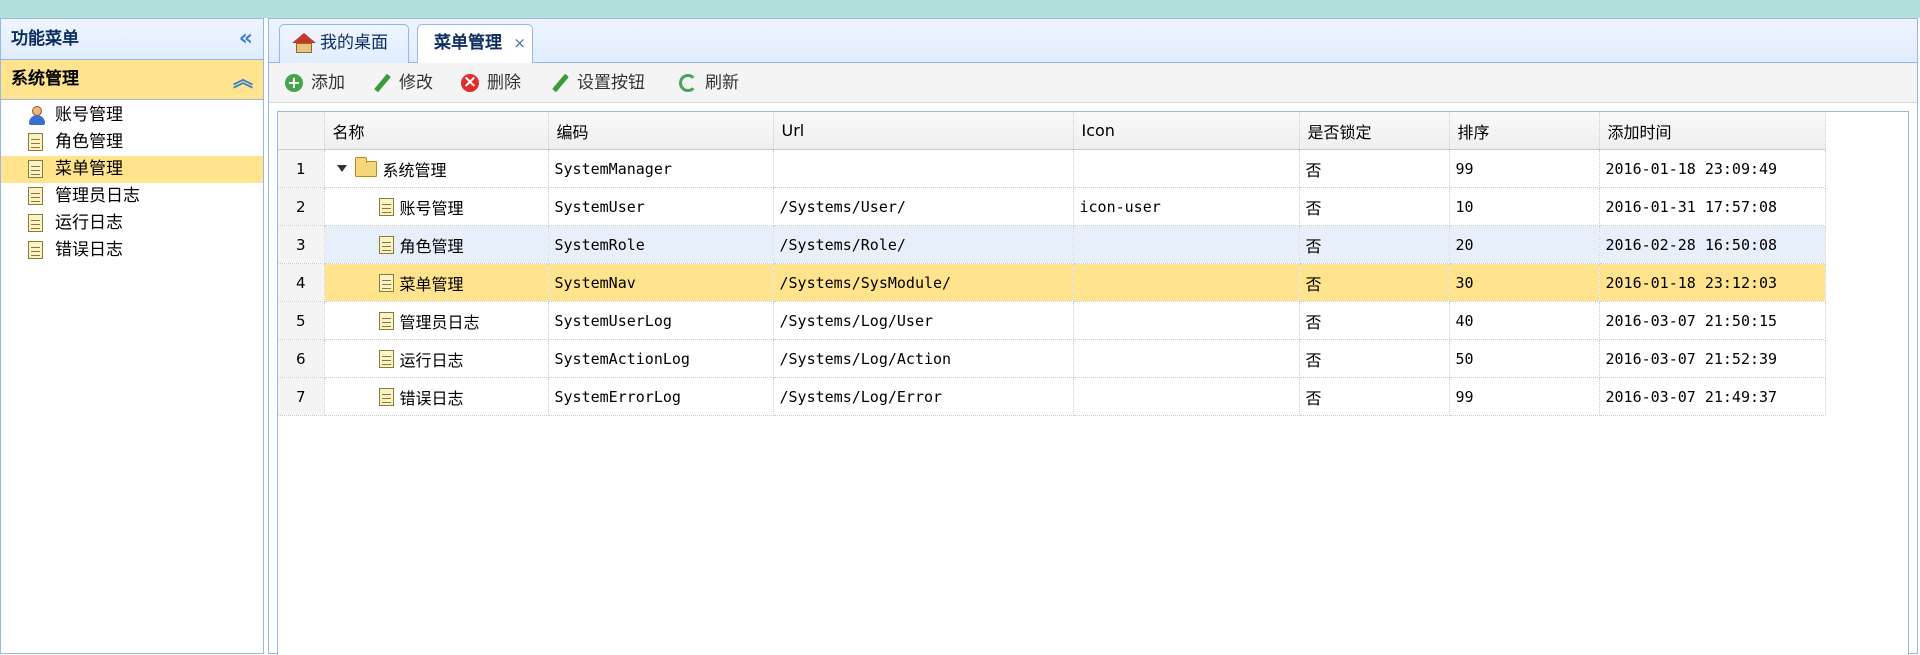  I want to click on tab-desktop: 我的桌面, so click(344, 43).